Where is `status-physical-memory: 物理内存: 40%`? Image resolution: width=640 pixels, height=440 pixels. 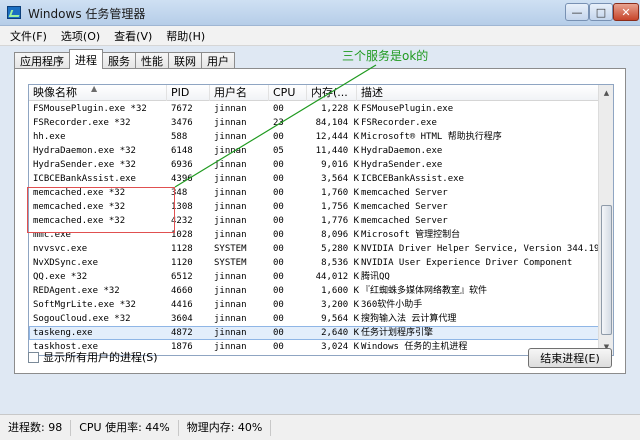
status-physical-memory: 物理内存: 40% is located at coordinates (225, 427).